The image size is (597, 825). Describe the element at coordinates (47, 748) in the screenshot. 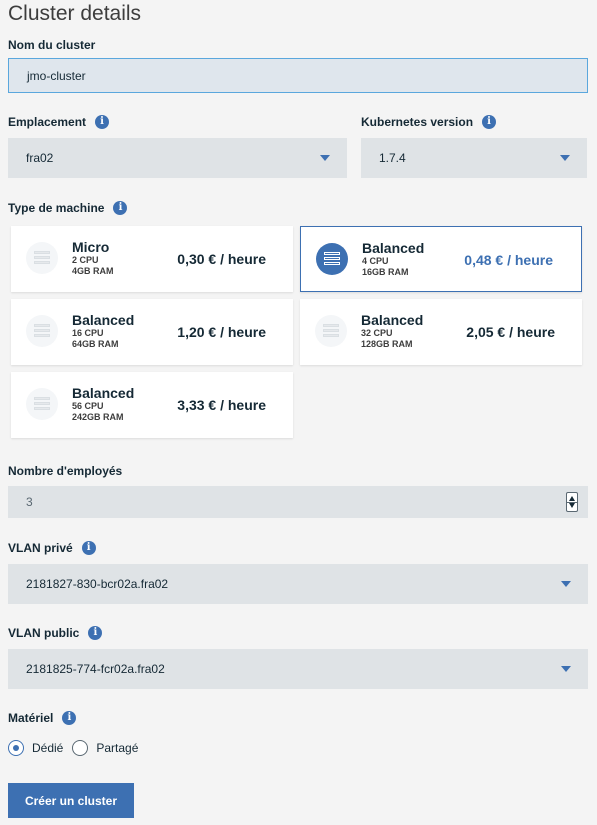

I see `radio-dedicated-label: Dédié` at that location.